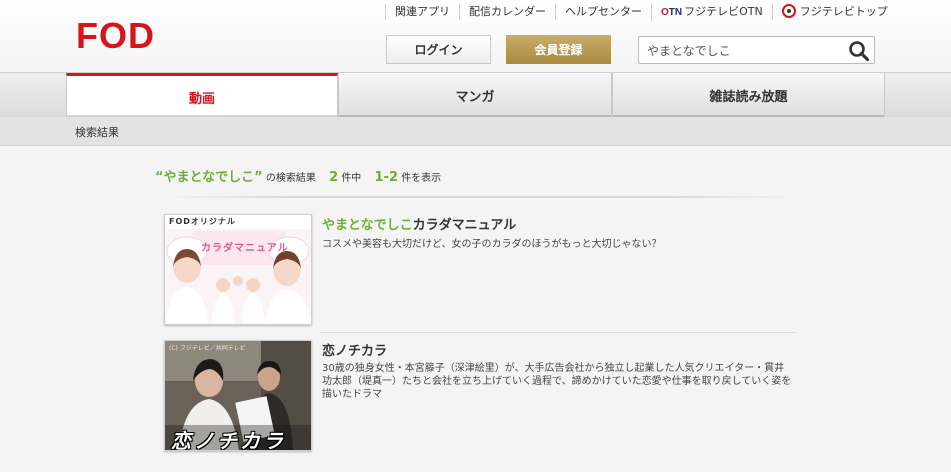 The width and height of the screenshot is (951, 472). Describe the element at coordinates (367, 225) in the screenshot. I see `result-title-highlight: やまとなでしこ` at that location.